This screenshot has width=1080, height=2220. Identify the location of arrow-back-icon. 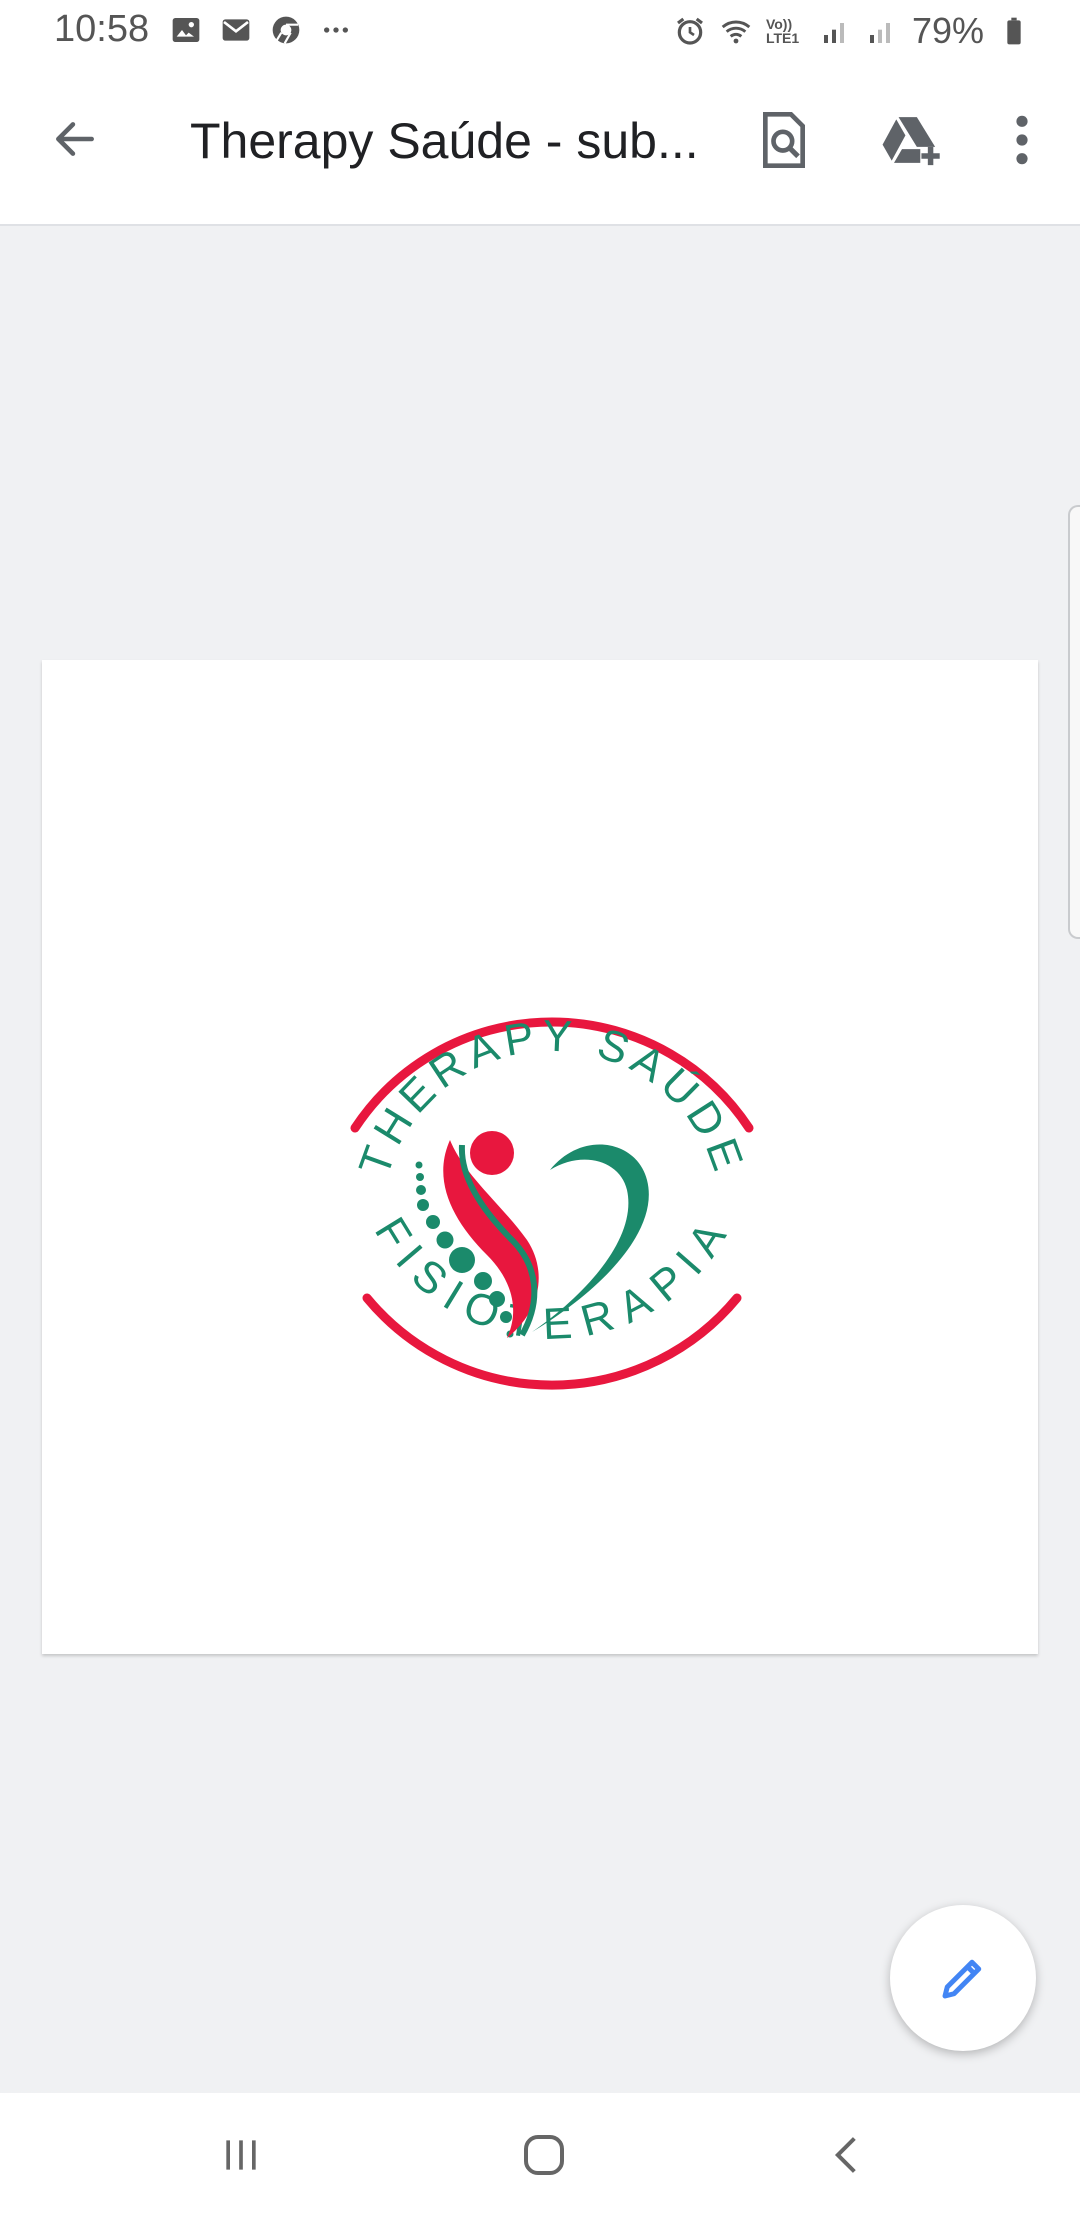
(75, 139).